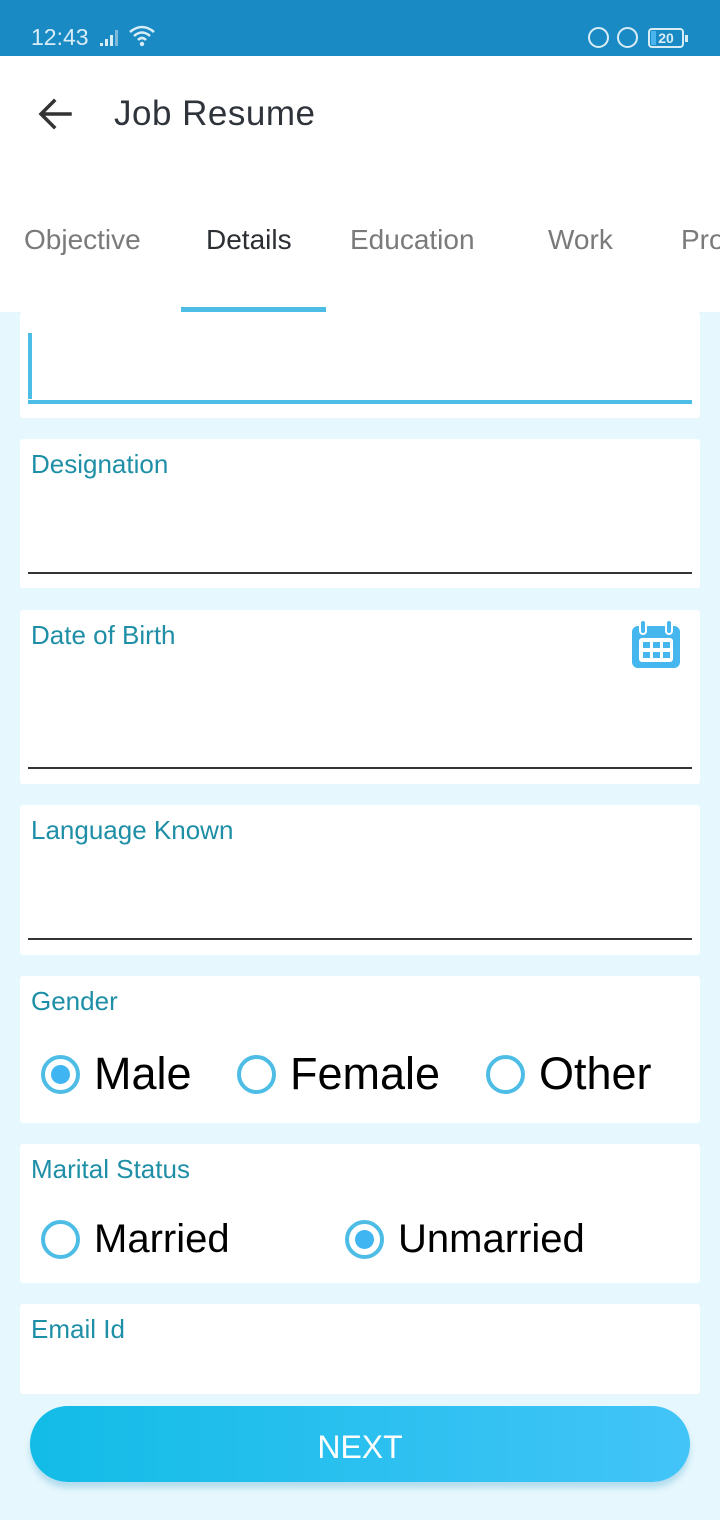  What do you see at coordinates (360, 697) in the screenshot?
I see `date-of-birth-card: Date of Birth` at bounding box center [360, 697].